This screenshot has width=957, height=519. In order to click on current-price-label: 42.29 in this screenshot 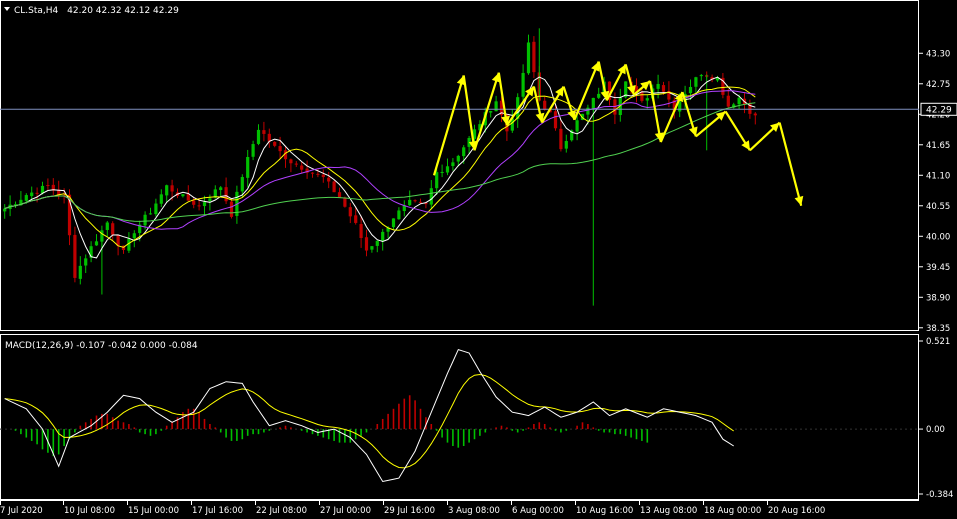, I will do `click(939, 110)`.